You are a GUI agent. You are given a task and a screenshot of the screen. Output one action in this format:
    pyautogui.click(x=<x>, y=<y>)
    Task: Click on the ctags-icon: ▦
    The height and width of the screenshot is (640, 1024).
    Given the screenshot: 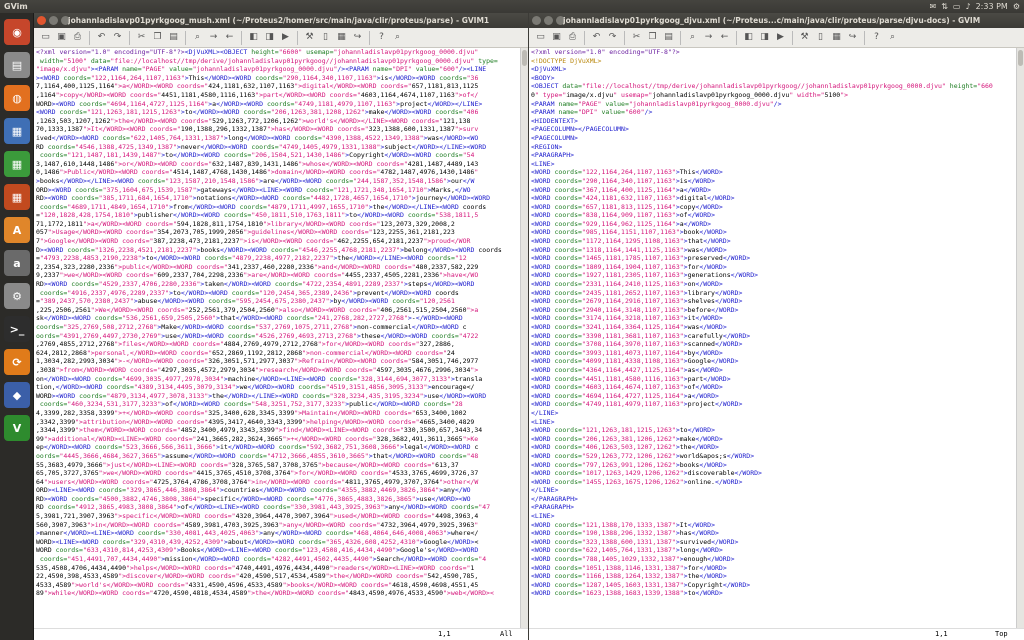 What is the action you would take?
    pyautogui.click(x=341, y=37)
    